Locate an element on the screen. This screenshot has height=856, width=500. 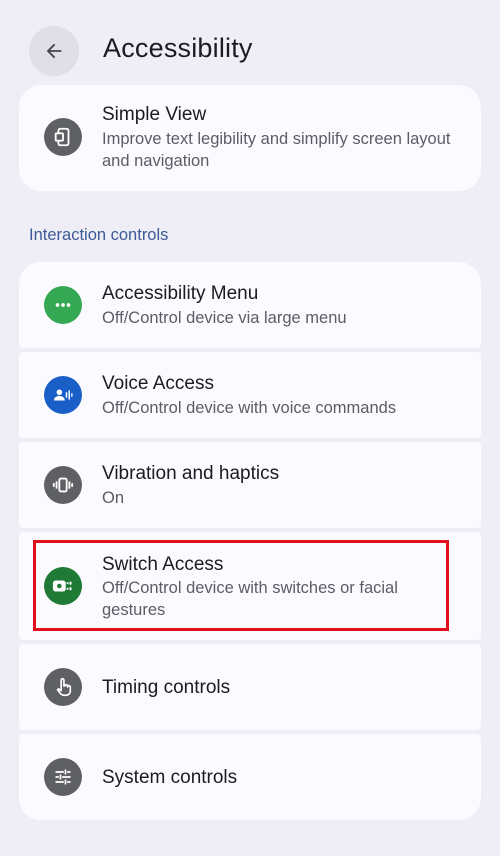
item-subtitle: Off/Control device via large menu is located at coordinates (224, 318).